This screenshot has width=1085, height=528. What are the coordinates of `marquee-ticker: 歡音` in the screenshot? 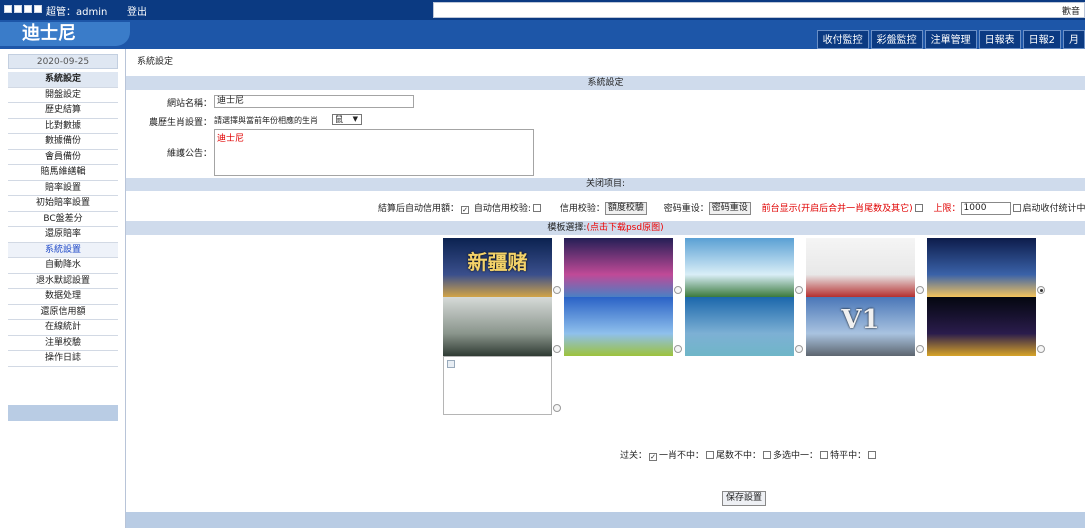 It's located at (759, 10).